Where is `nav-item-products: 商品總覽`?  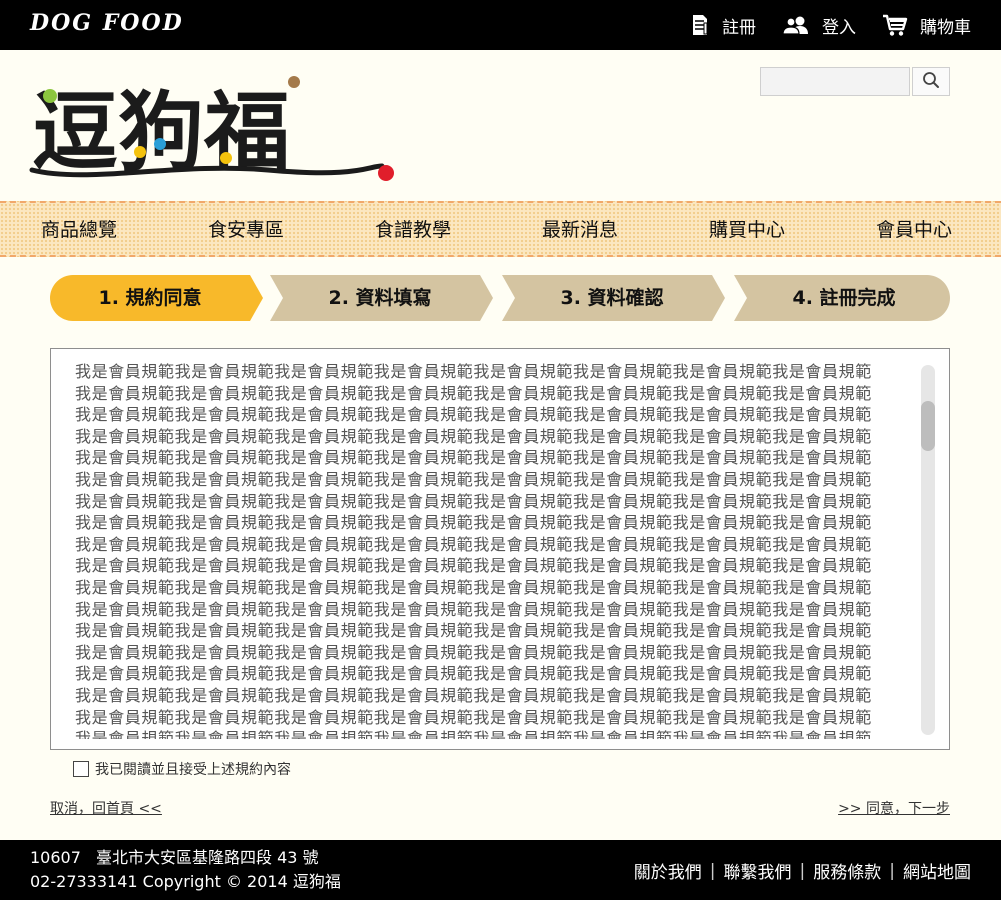
nav-item-products: 商品總覽 is located at coordinates (79, 229).